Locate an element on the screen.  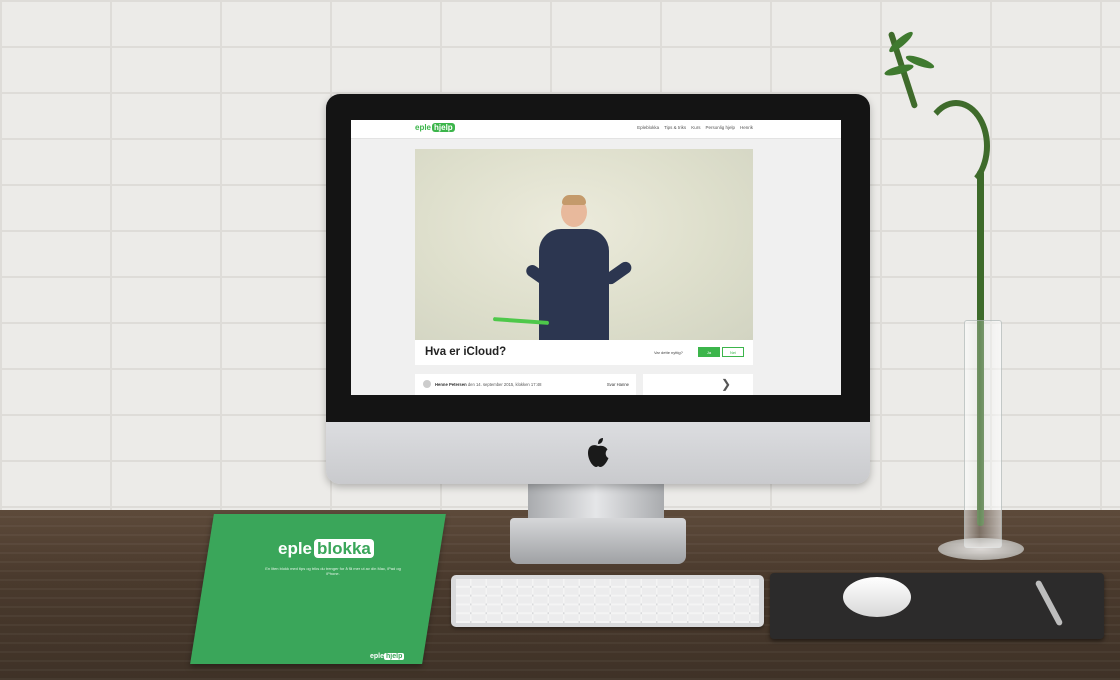
brochure-title-pill: blokka is located at coordinates (344, 548).